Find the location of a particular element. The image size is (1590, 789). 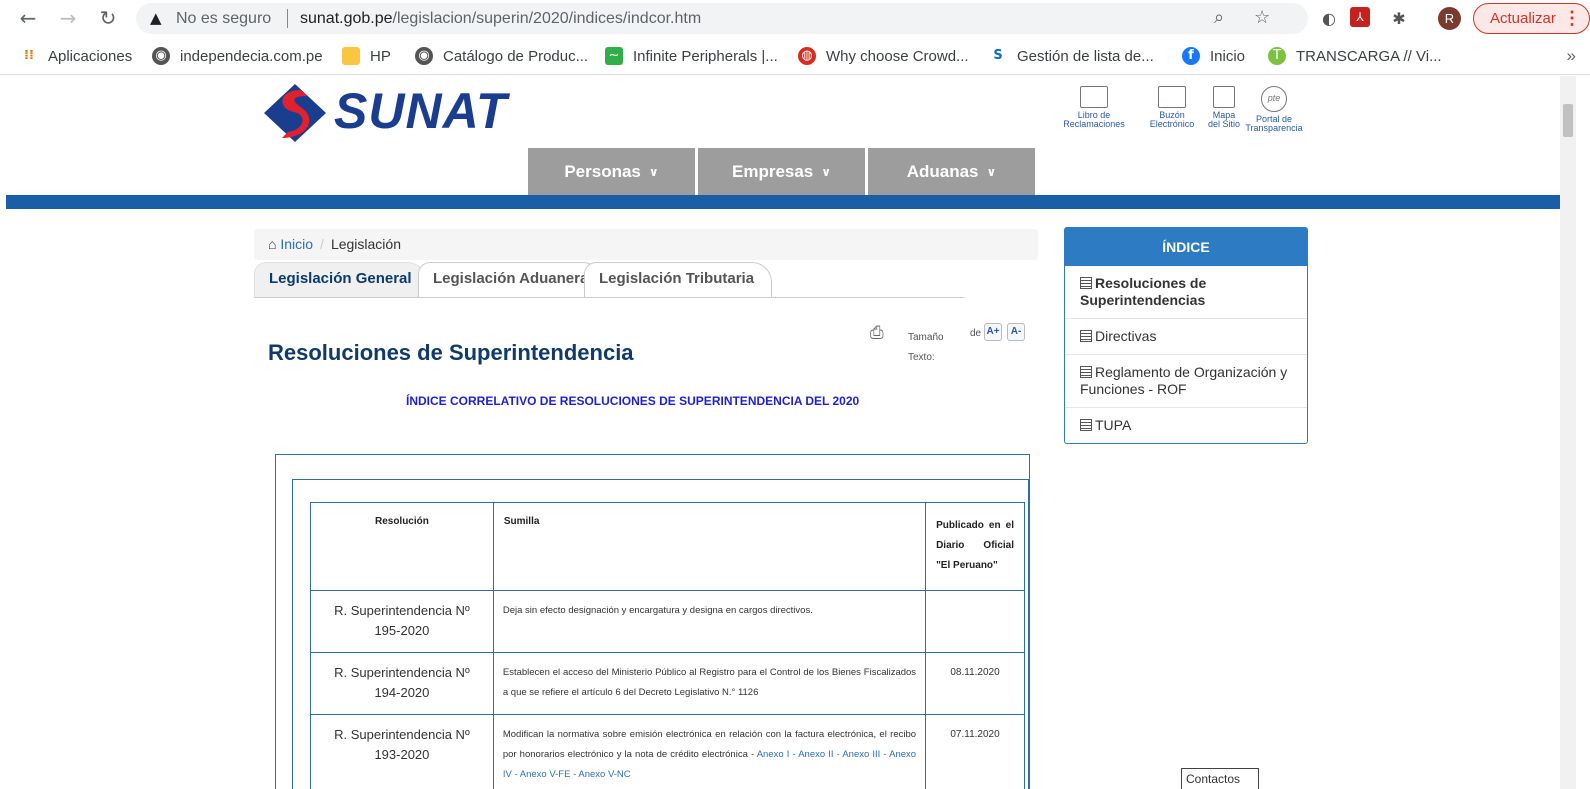

security-label: No es seguro is located at coordinates (223, 19).